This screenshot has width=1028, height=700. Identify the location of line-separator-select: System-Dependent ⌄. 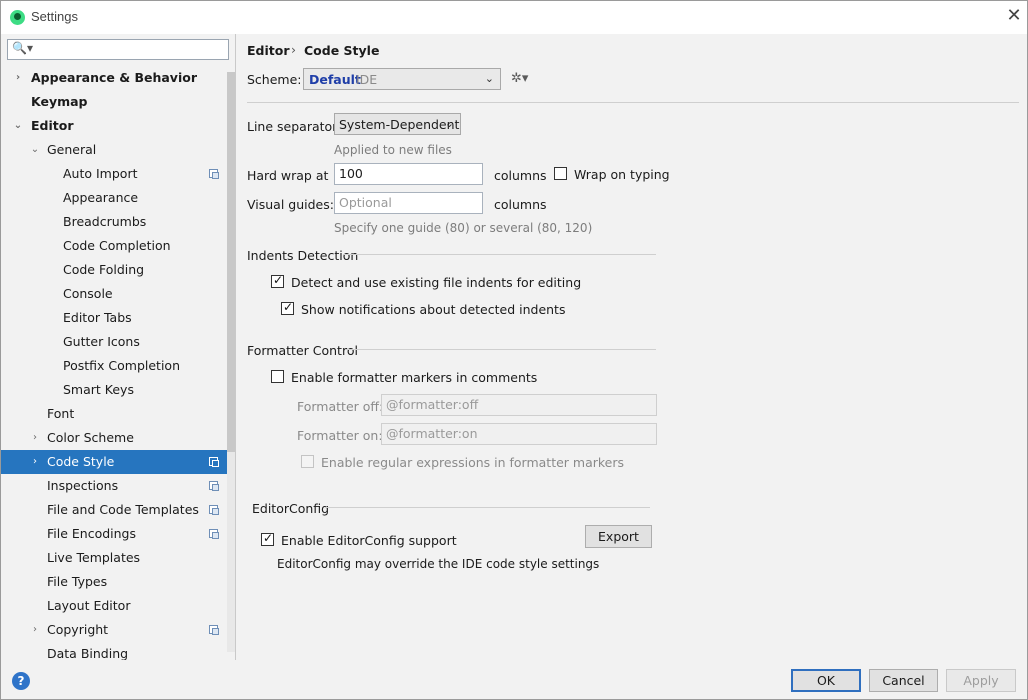
(397, 124).